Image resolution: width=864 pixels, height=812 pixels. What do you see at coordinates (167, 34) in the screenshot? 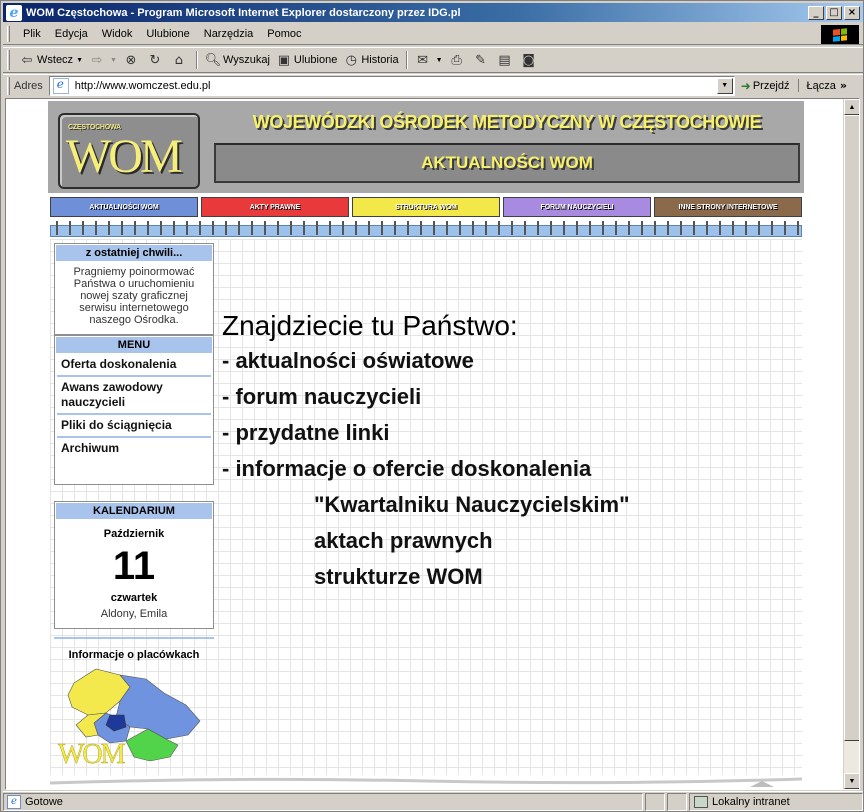
I see `menu-ulubione: Ulubione` at bounding box center [167, 34].